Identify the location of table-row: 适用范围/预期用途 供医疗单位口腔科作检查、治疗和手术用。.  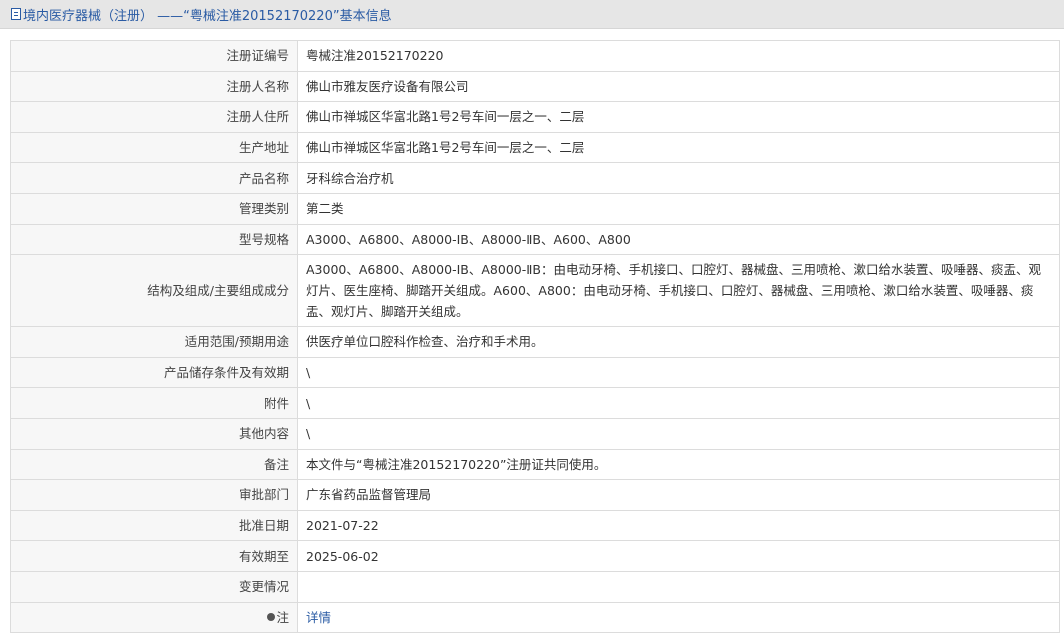
(535, 342).